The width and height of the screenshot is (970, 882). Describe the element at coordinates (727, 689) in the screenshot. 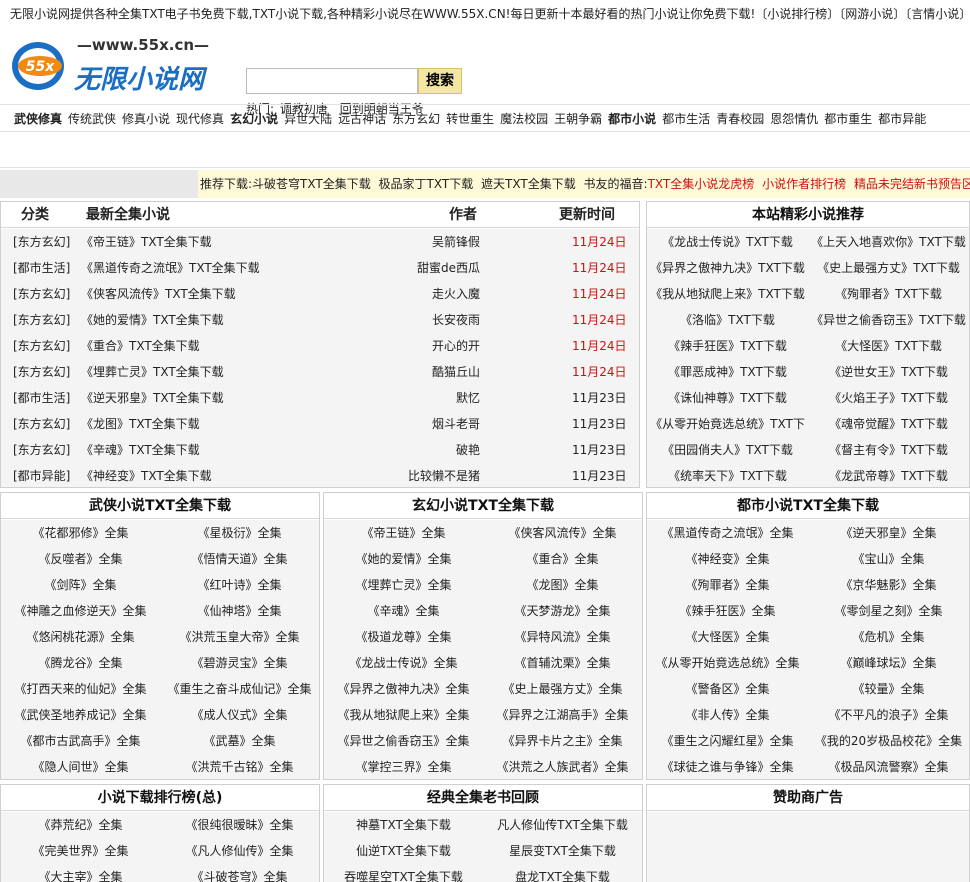

I see `novel-link: 《警备区》全集` at that location.